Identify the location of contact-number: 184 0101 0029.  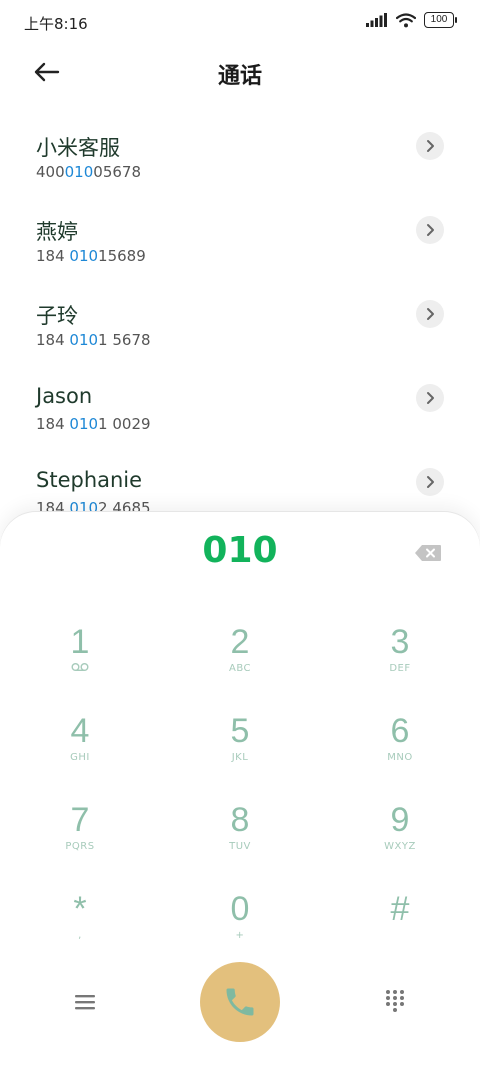
(93, 424).